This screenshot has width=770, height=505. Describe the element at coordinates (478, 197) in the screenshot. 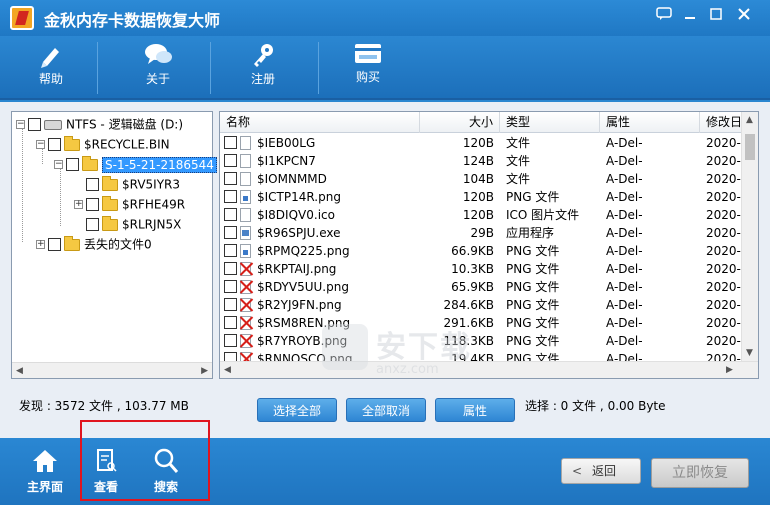

I see `file-size: 120B` at that location.